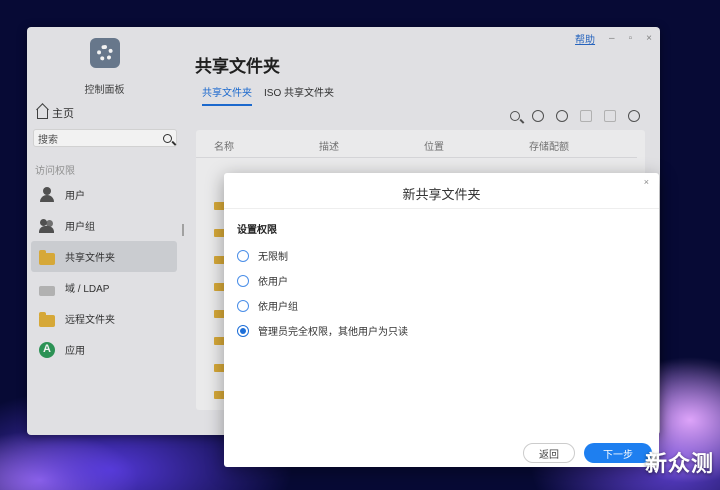  What do you see at coordinates (441, 208) in the screenshot?
I see `divider` at bounding box center [441, 208].